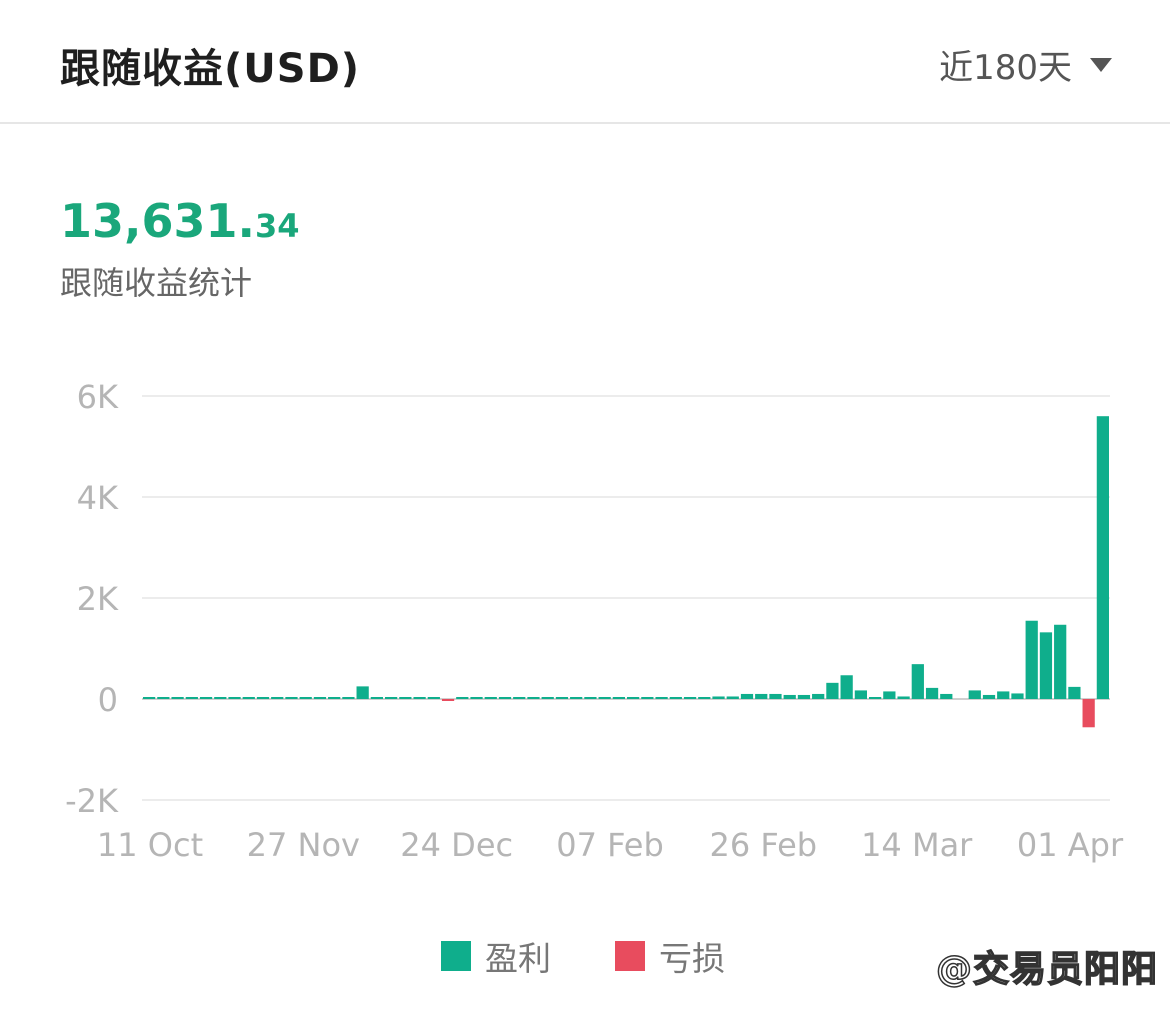 The width and height of the screenshot is (1170, 1023). I want to click on x-tick-label: 07 Feb, so click(610, 845).